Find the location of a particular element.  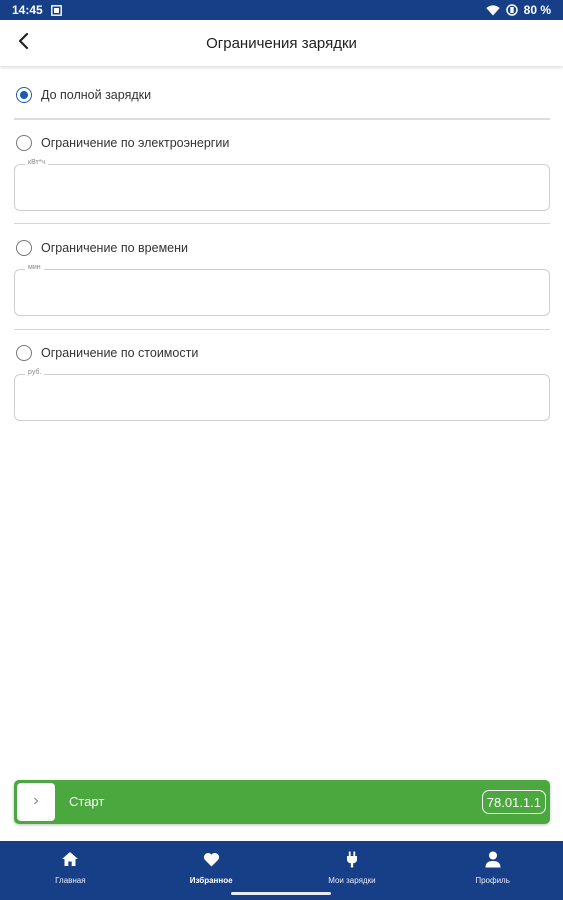

back-button is located at coordinates (24, 43).